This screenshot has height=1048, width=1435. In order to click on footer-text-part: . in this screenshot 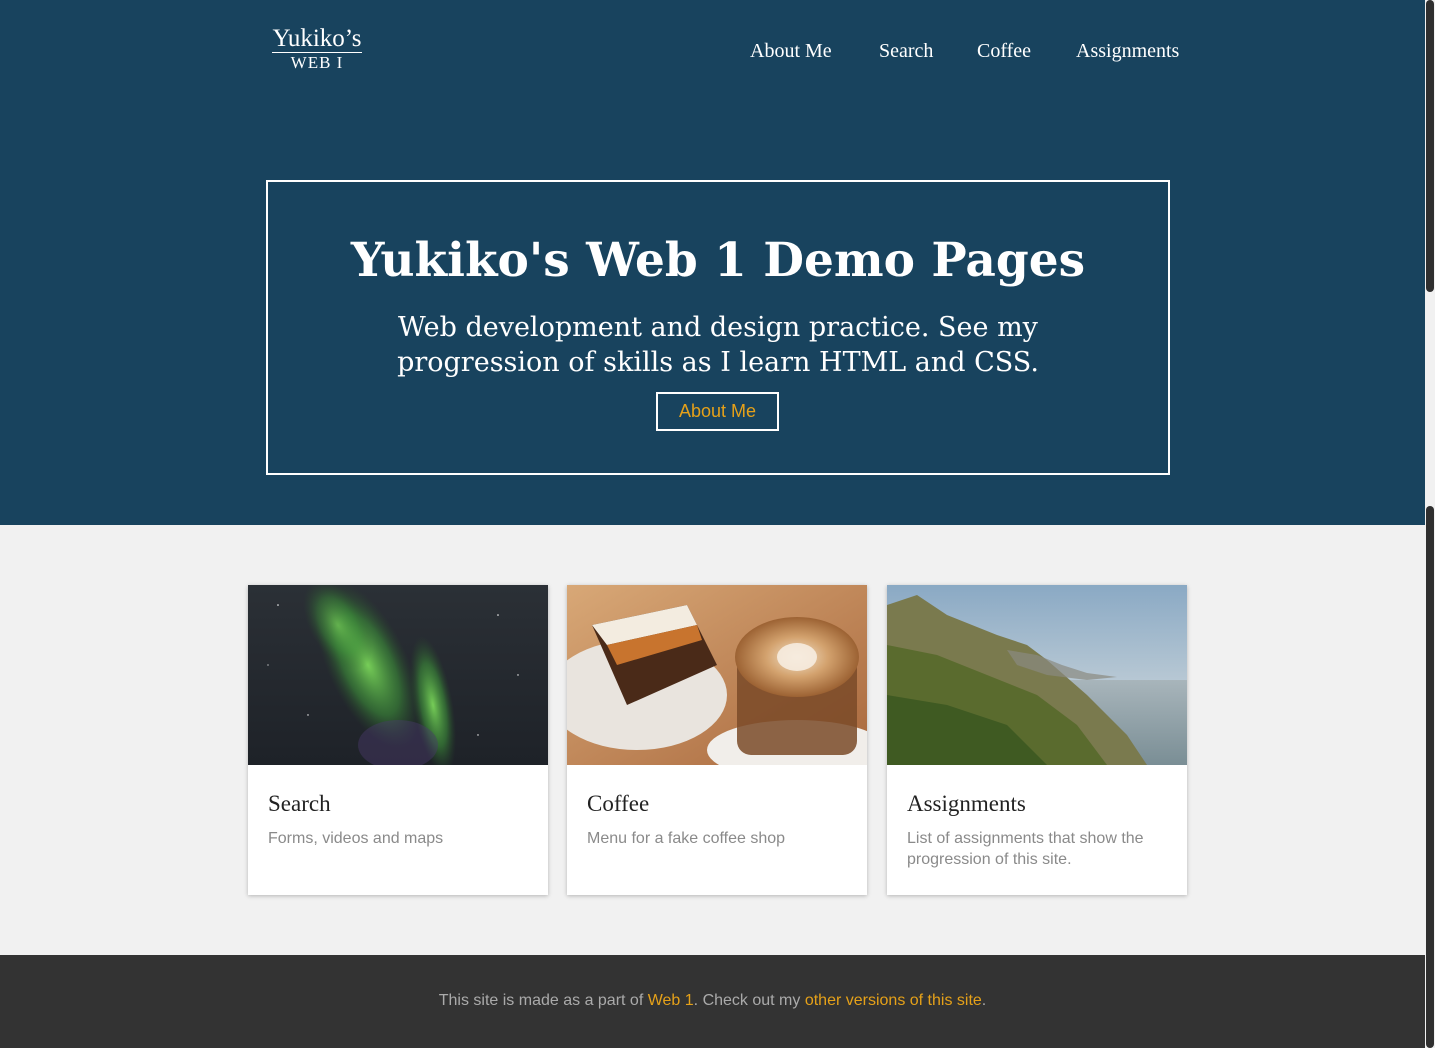, I will do `click(984, 1000)`.